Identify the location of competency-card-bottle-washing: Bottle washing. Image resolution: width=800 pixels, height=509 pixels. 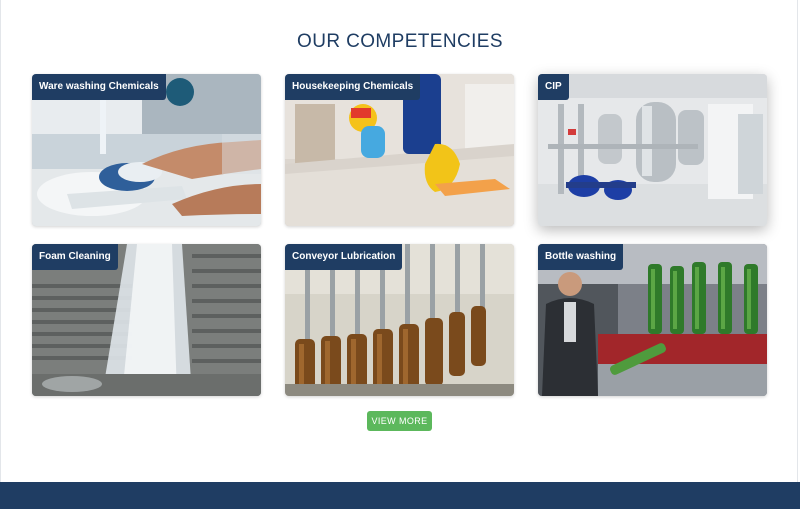
(652, 320).